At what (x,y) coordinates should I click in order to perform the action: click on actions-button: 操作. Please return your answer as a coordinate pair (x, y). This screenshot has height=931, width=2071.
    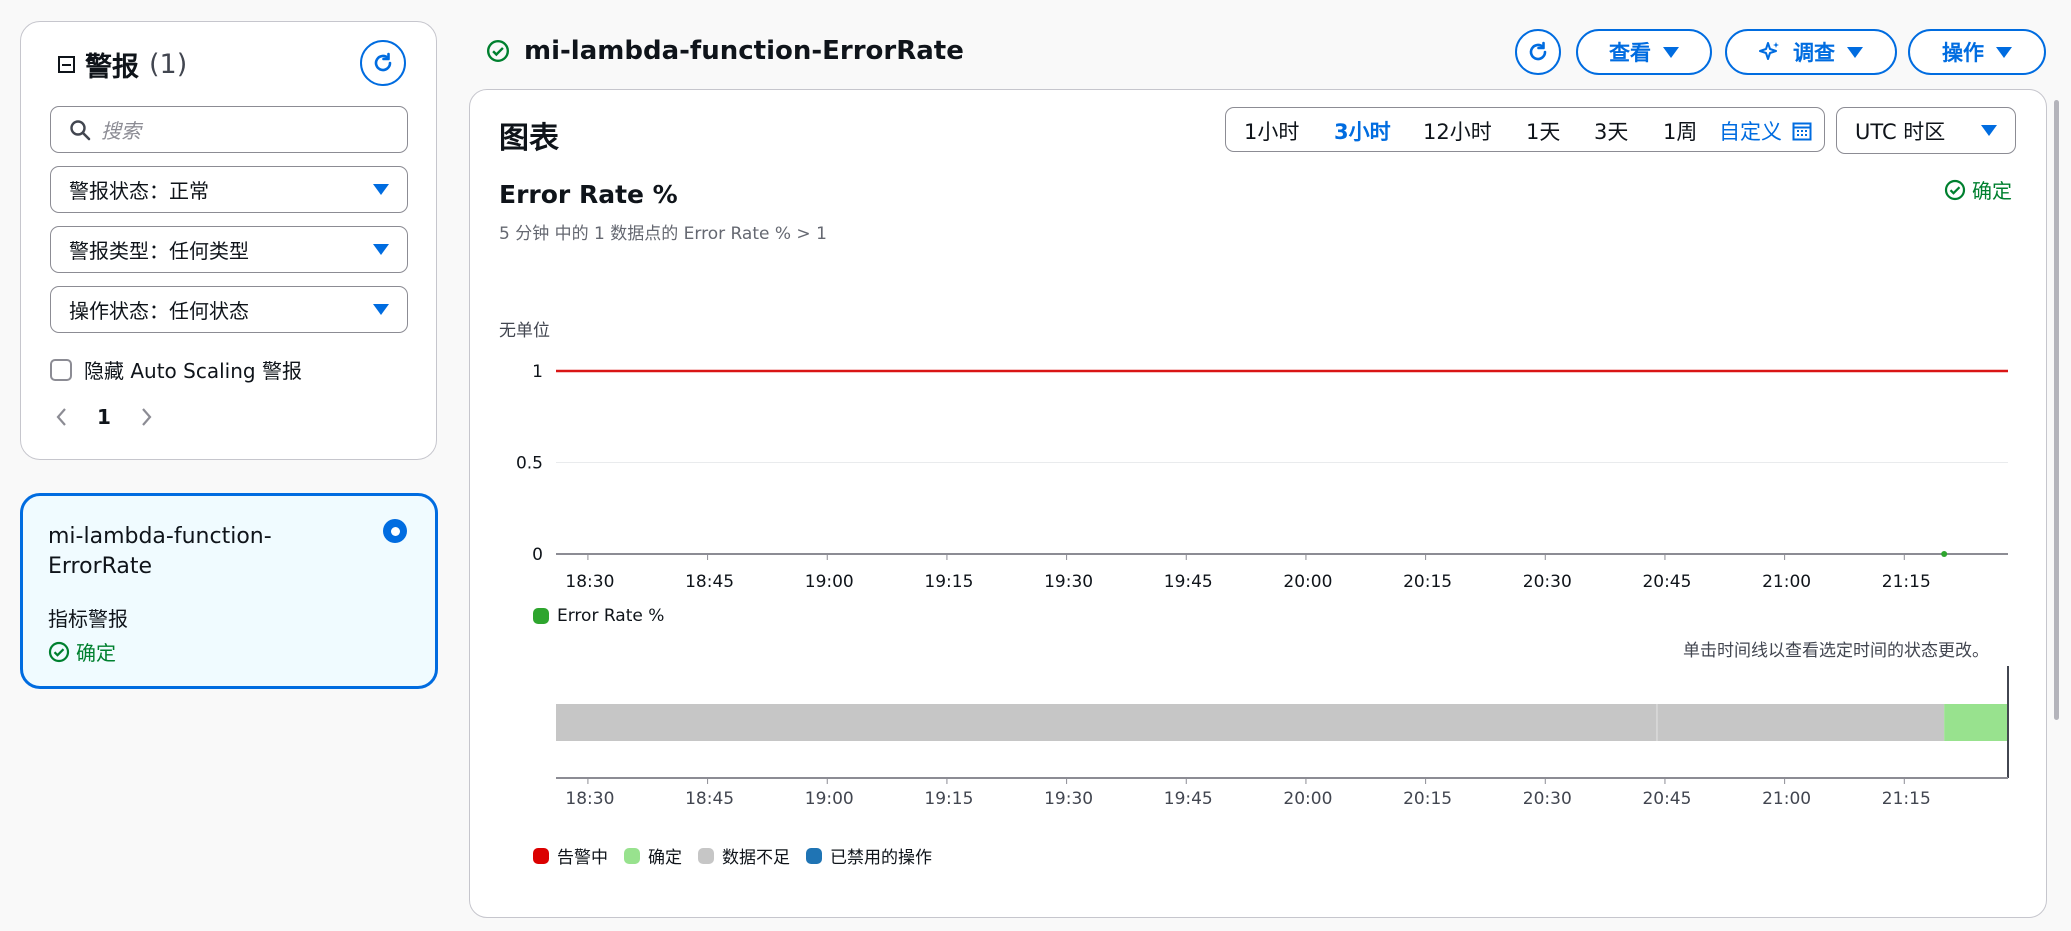
    Looking at the image, I should click on (1977, 52).